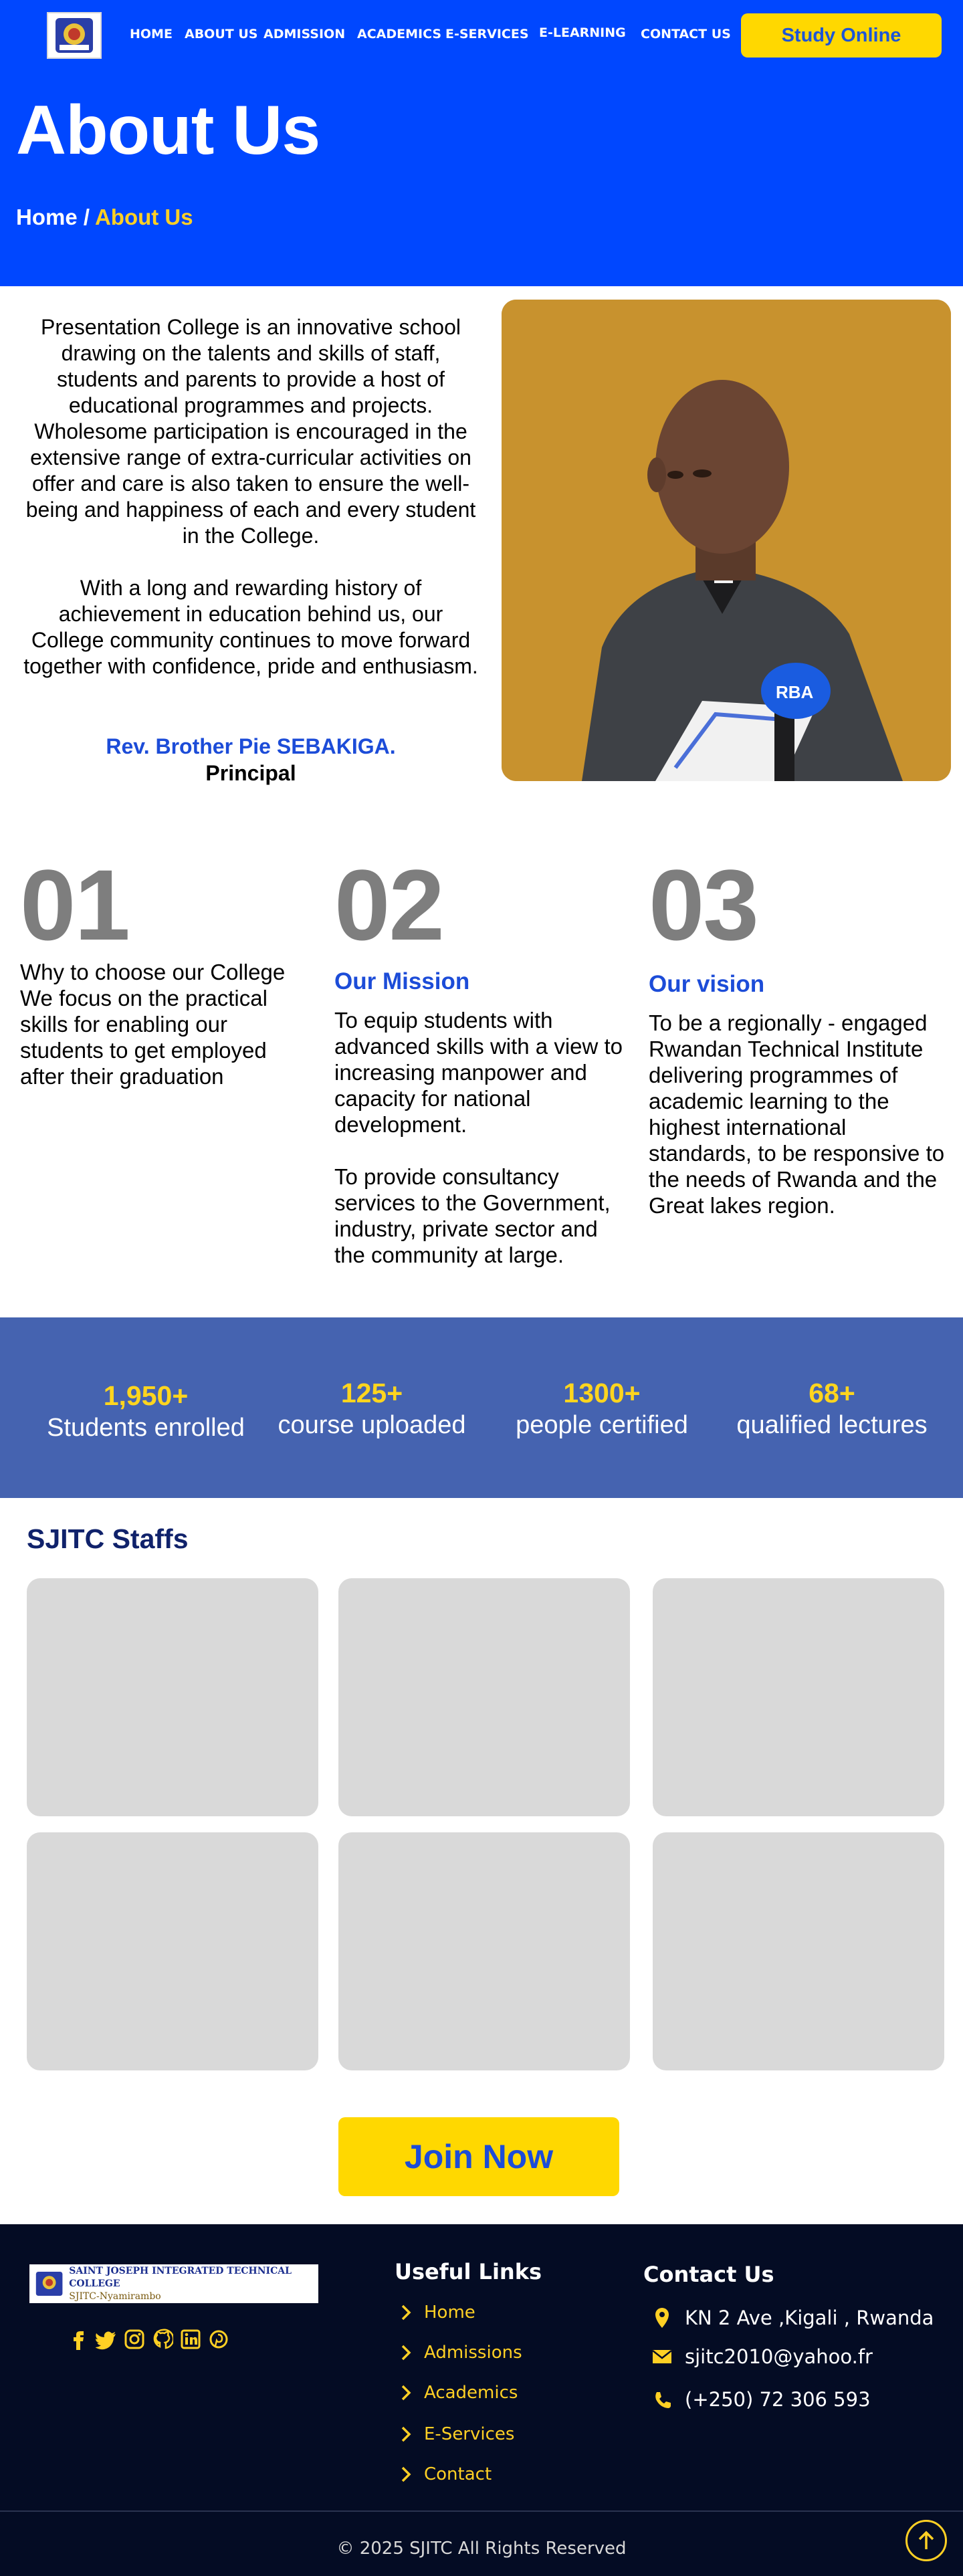 The image size is (963, 2576). What do you see at coordinates (469, 2434) in the screenshot?
I see `footer-link-label: E-Services` at bounding box center [469, 2434].